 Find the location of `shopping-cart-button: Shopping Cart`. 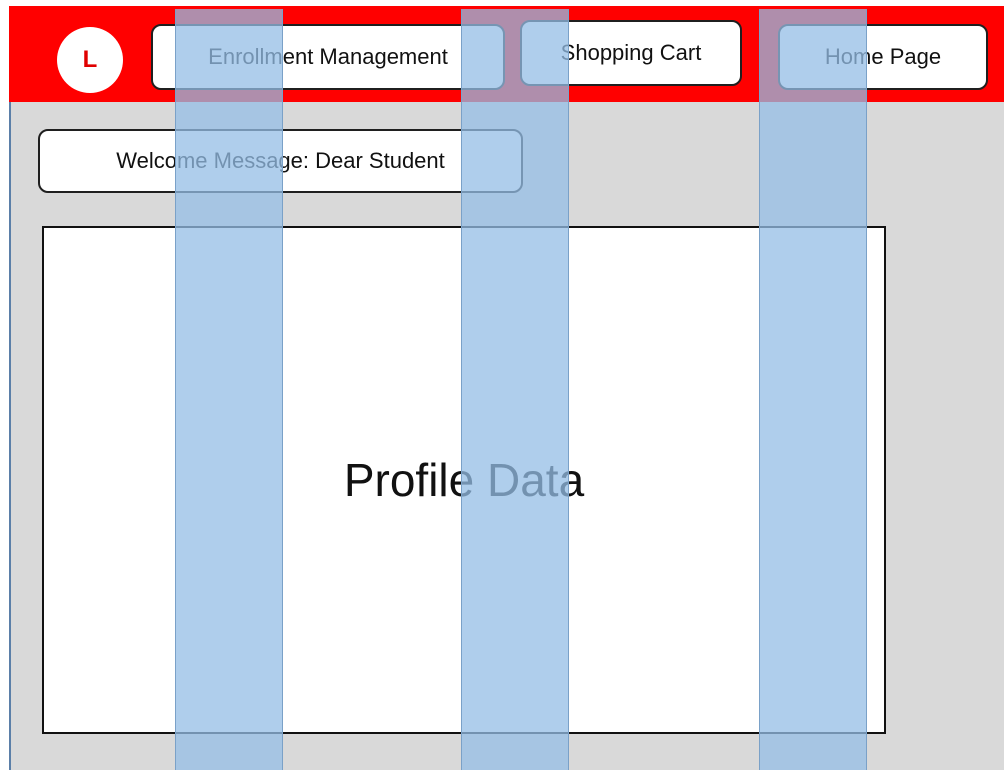

shopping-cart-button: Shopping Cart is located at coordinates (631, 53).